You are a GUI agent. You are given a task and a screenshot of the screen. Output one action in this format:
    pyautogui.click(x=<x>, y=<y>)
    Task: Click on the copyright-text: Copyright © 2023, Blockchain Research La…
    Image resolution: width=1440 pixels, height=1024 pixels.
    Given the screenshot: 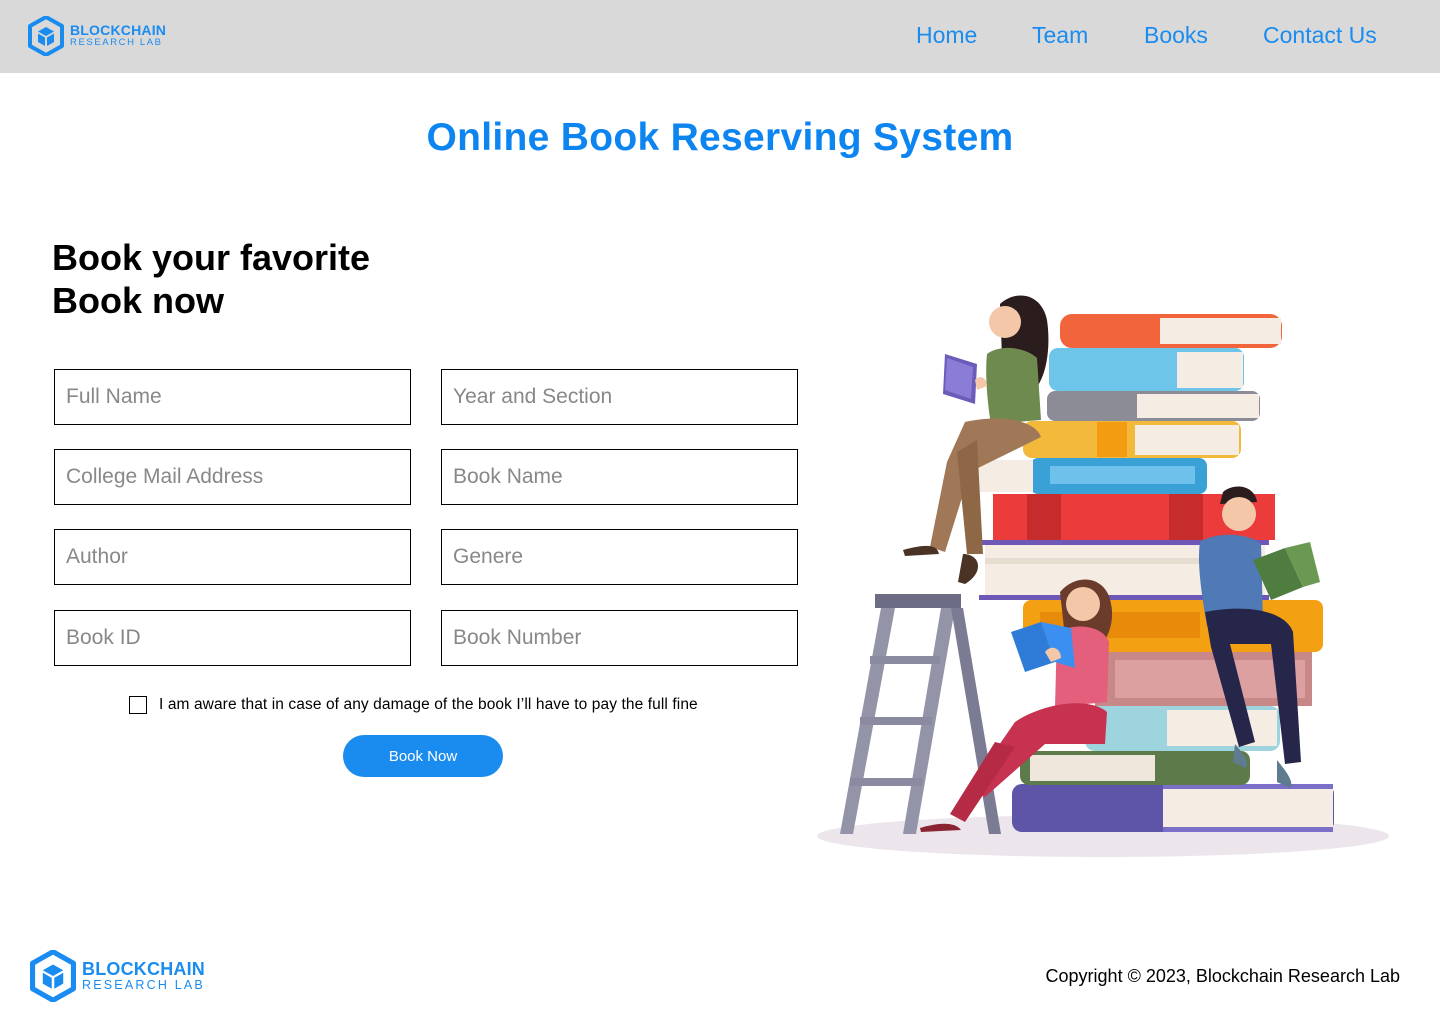 What is the action you would take?
    pyautogui.click(x=1222, y=976)
    